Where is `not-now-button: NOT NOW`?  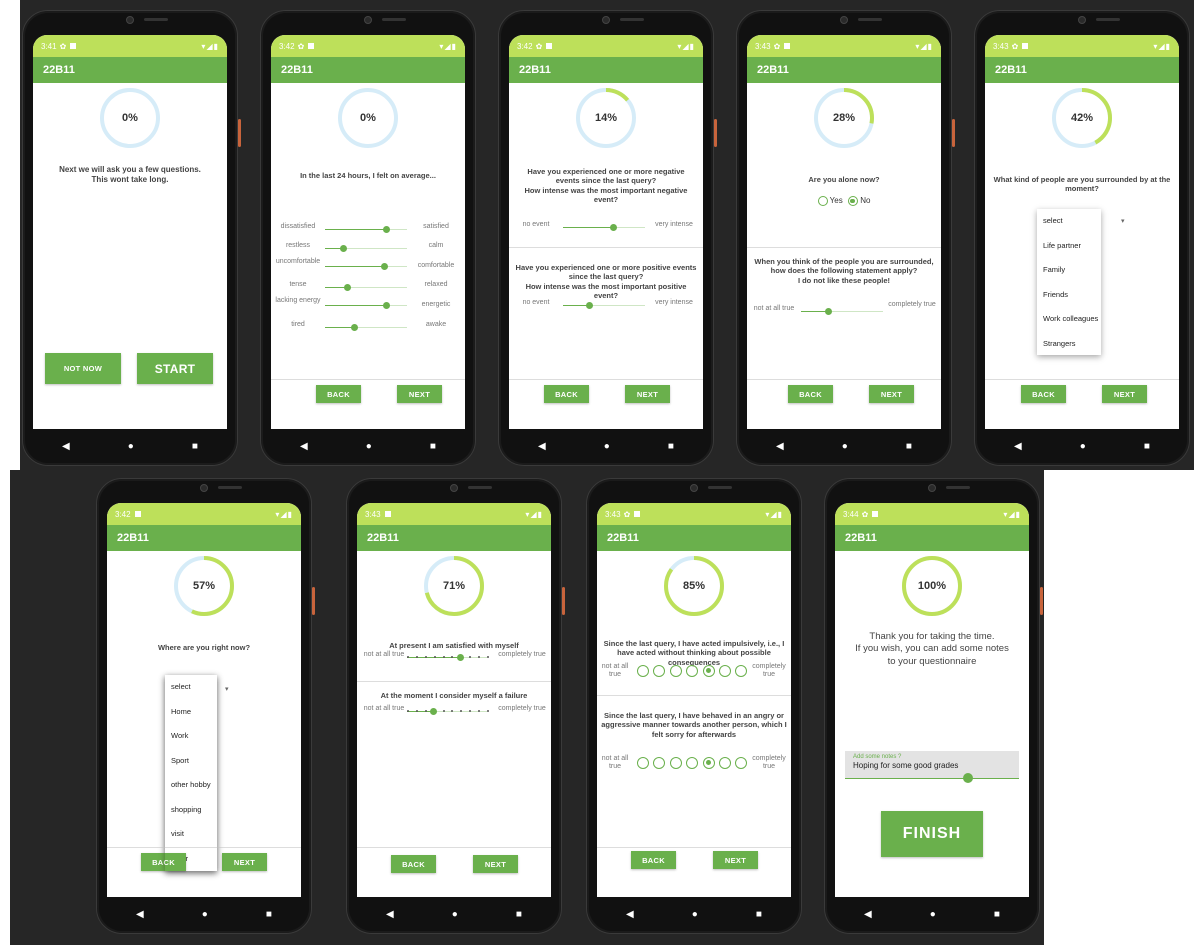 not-now-button: NOT NOW is located at coordinates (83, 368).